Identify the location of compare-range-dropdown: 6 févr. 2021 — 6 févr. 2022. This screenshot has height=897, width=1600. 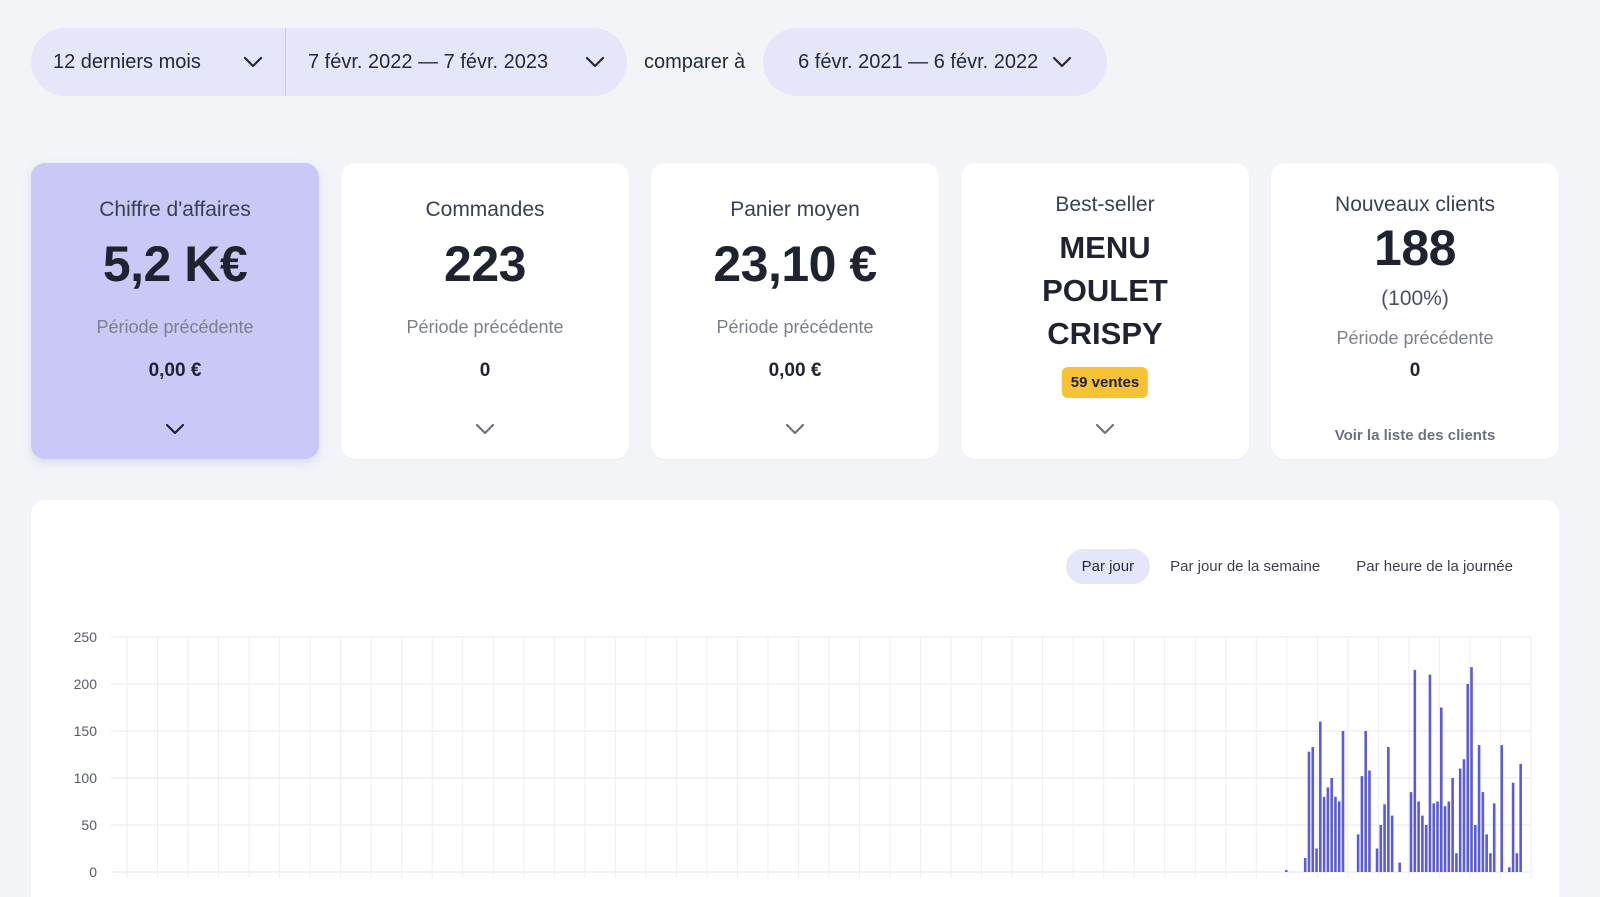
(935, 62).